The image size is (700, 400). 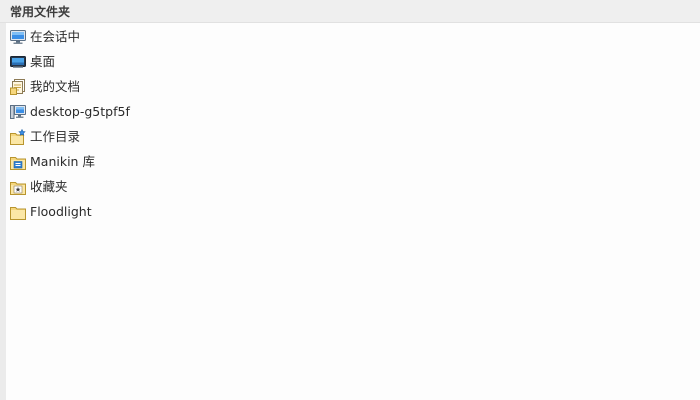 I want to click on folder-item-floodlight: Floodlight, so click(x=353, y=211).